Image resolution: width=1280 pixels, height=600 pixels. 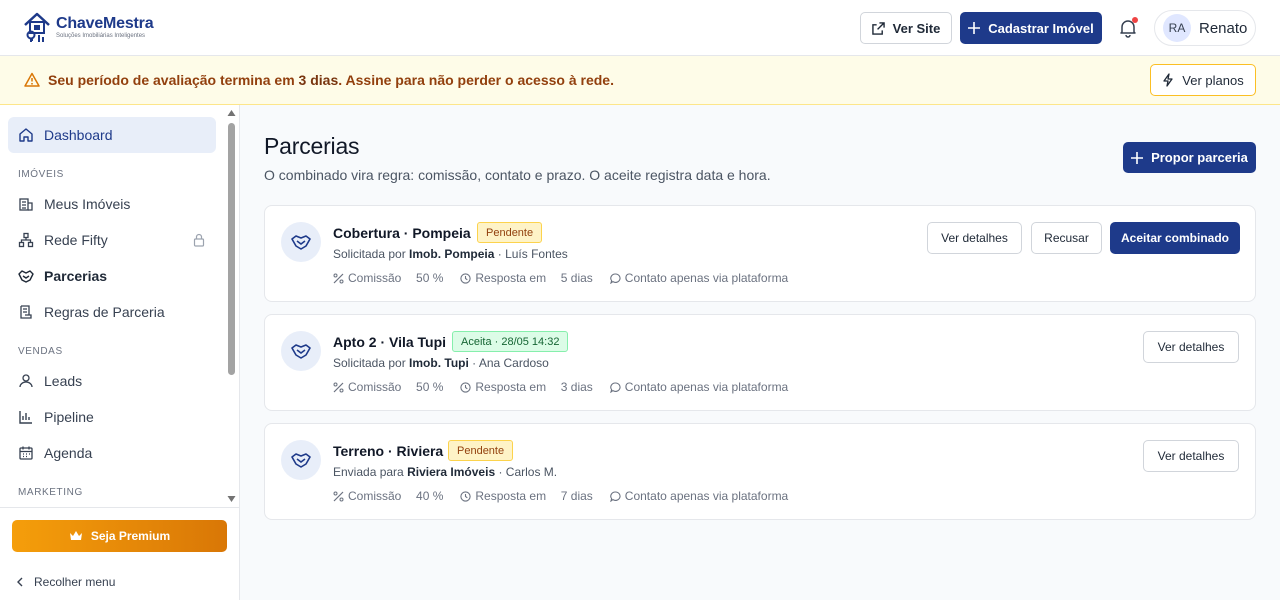 I want to click on ver-site-button: Ver Site, so click(x=906, y=28).